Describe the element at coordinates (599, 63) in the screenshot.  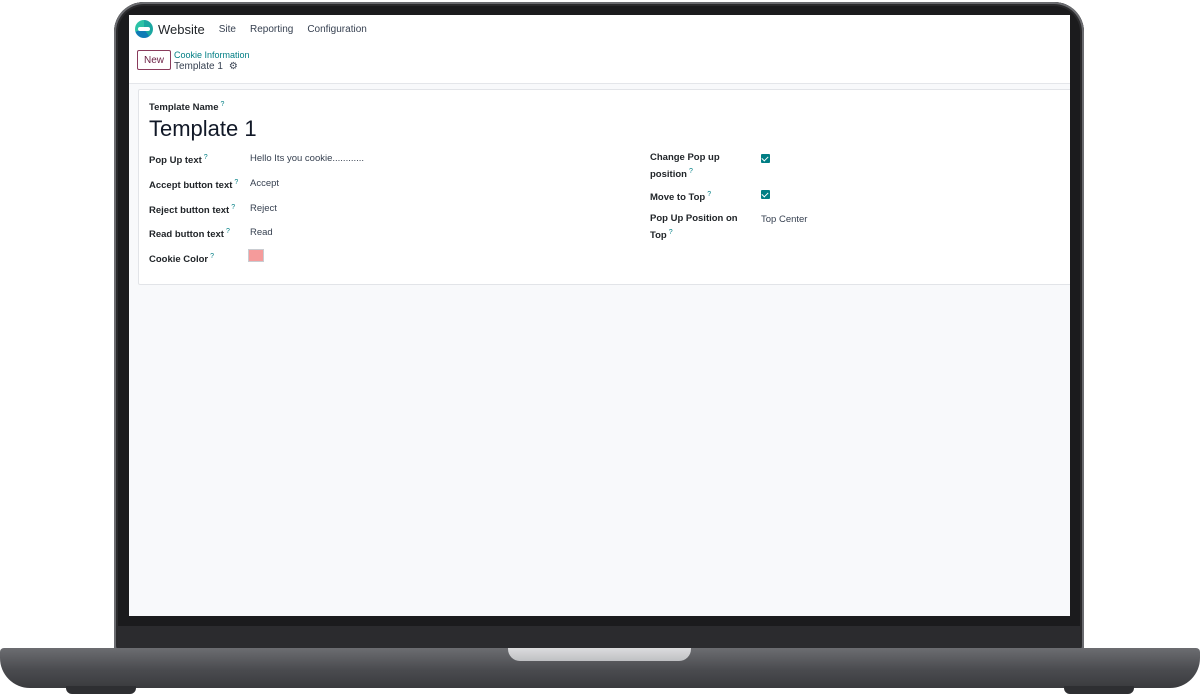
I see `control-panel: New Cookie Information Template 1 ⚙` at that location.